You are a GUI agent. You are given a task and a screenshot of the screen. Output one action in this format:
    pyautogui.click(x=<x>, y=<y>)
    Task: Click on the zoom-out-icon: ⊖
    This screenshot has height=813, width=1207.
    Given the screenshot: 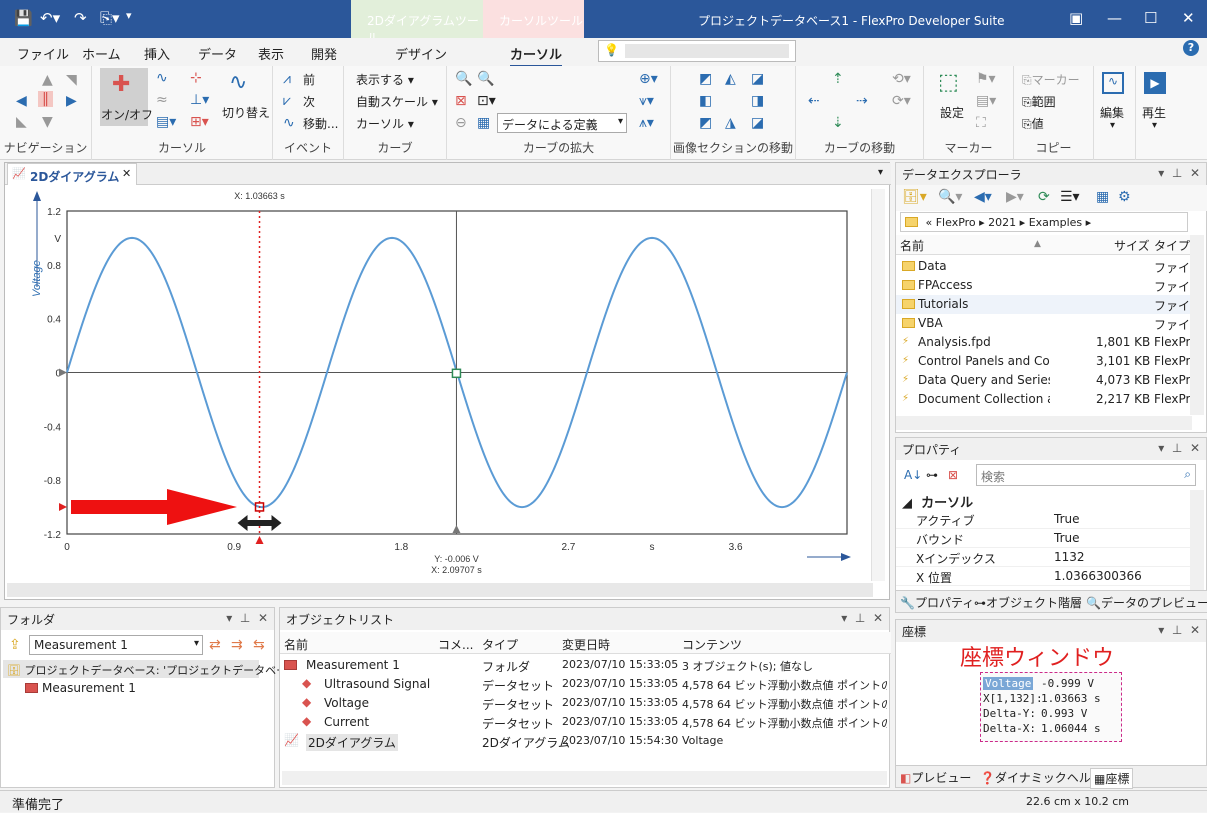 What is the action you would take?
    pyautogui.click(x=461, y=123)
    